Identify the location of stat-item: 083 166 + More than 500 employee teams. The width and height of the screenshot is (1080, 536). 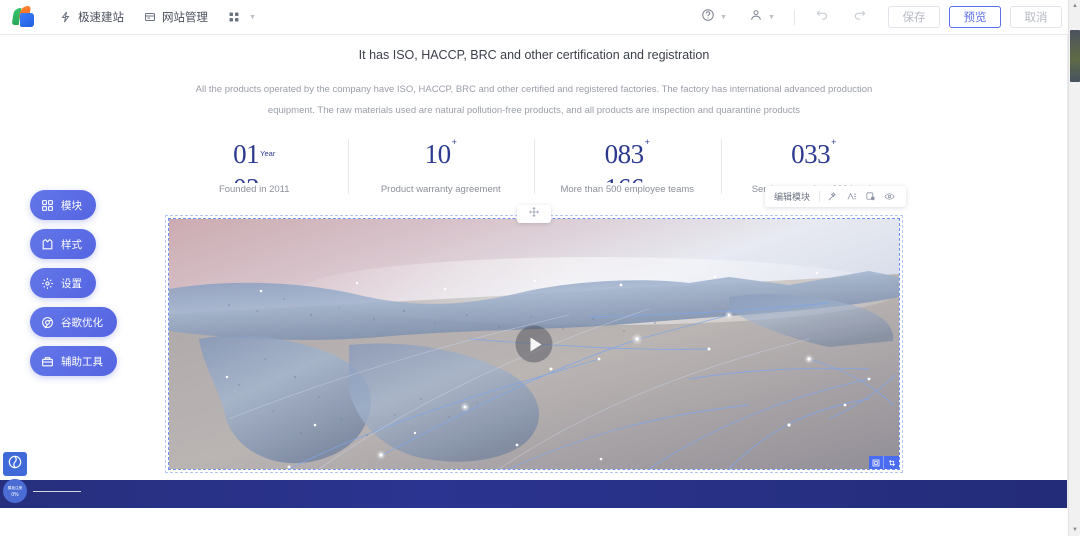
(627, 162).